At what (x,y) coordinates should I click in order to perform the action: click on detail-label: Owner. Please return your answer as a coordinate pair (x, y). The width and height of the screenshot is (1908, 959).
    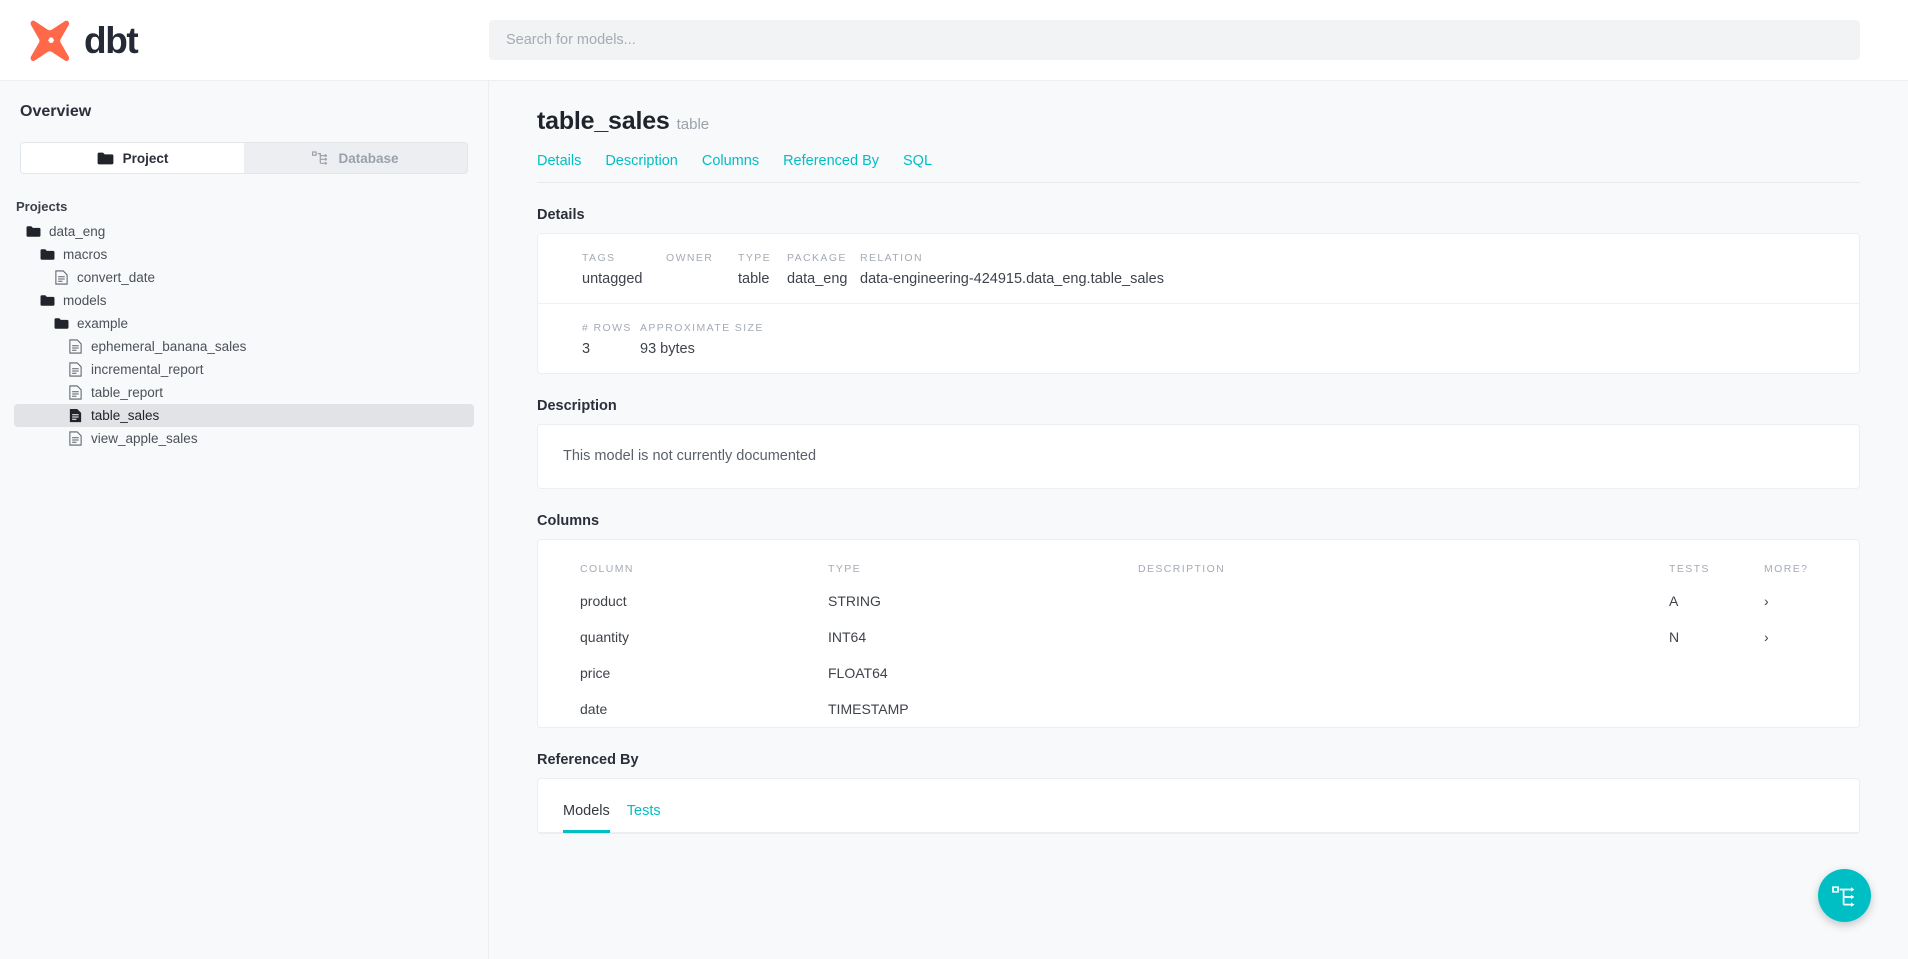
    Looking at the image, I should click on (690, 258).